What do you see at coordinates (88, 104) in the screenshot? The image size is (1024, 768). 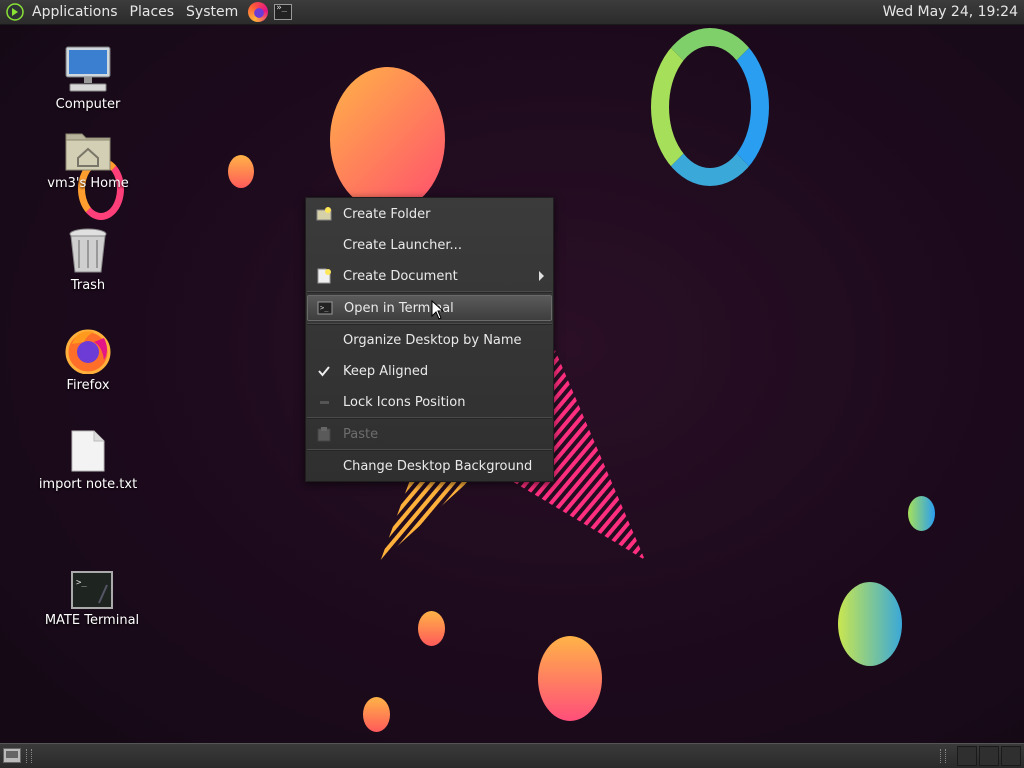 I see `desktop-icon-label: Computer` at bounding box center [88, 104].